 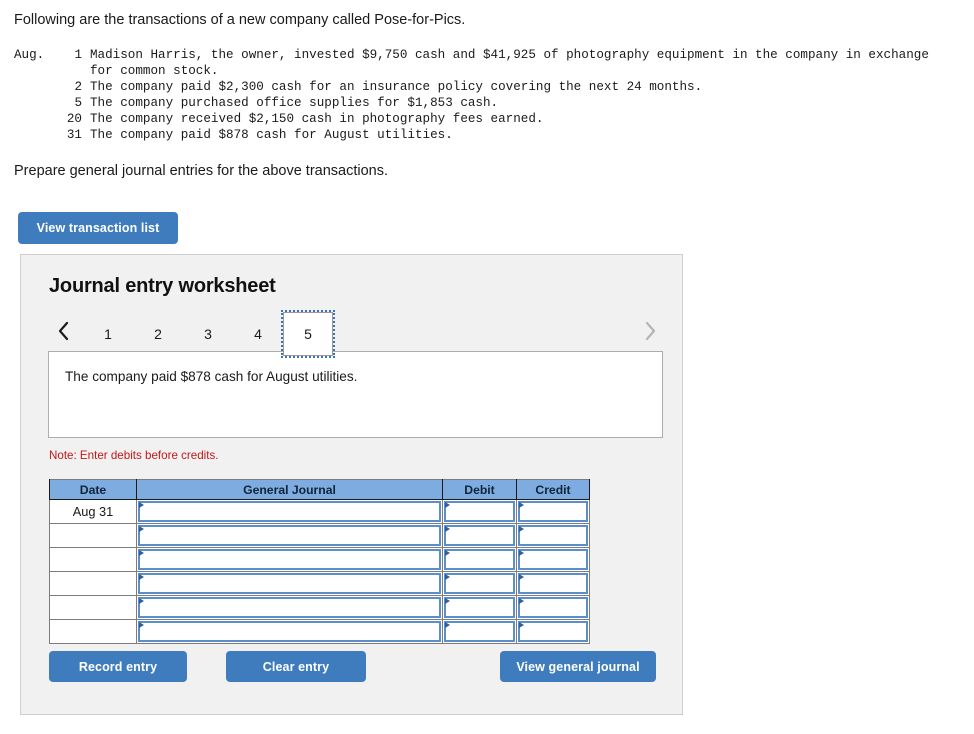 I want to click on view-general-journal-button: View general journal, so click(x=578, y=666).